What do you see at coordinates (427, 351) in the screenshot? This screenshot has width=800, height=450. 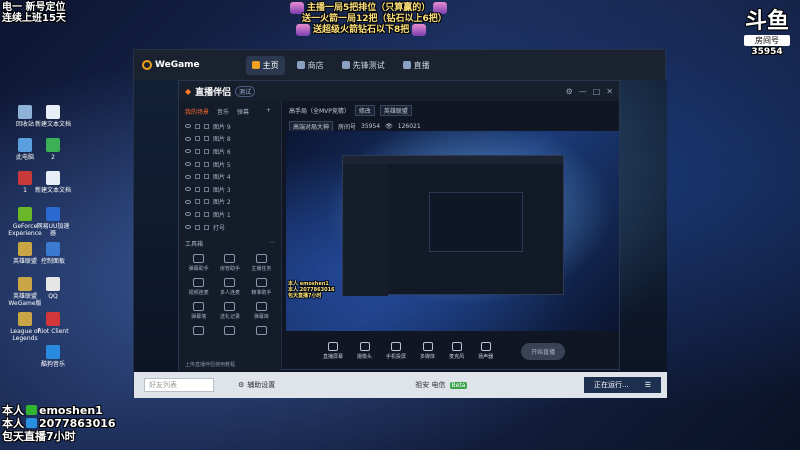 I see `media-button: 多媒体` at bounding box center [427, 351].